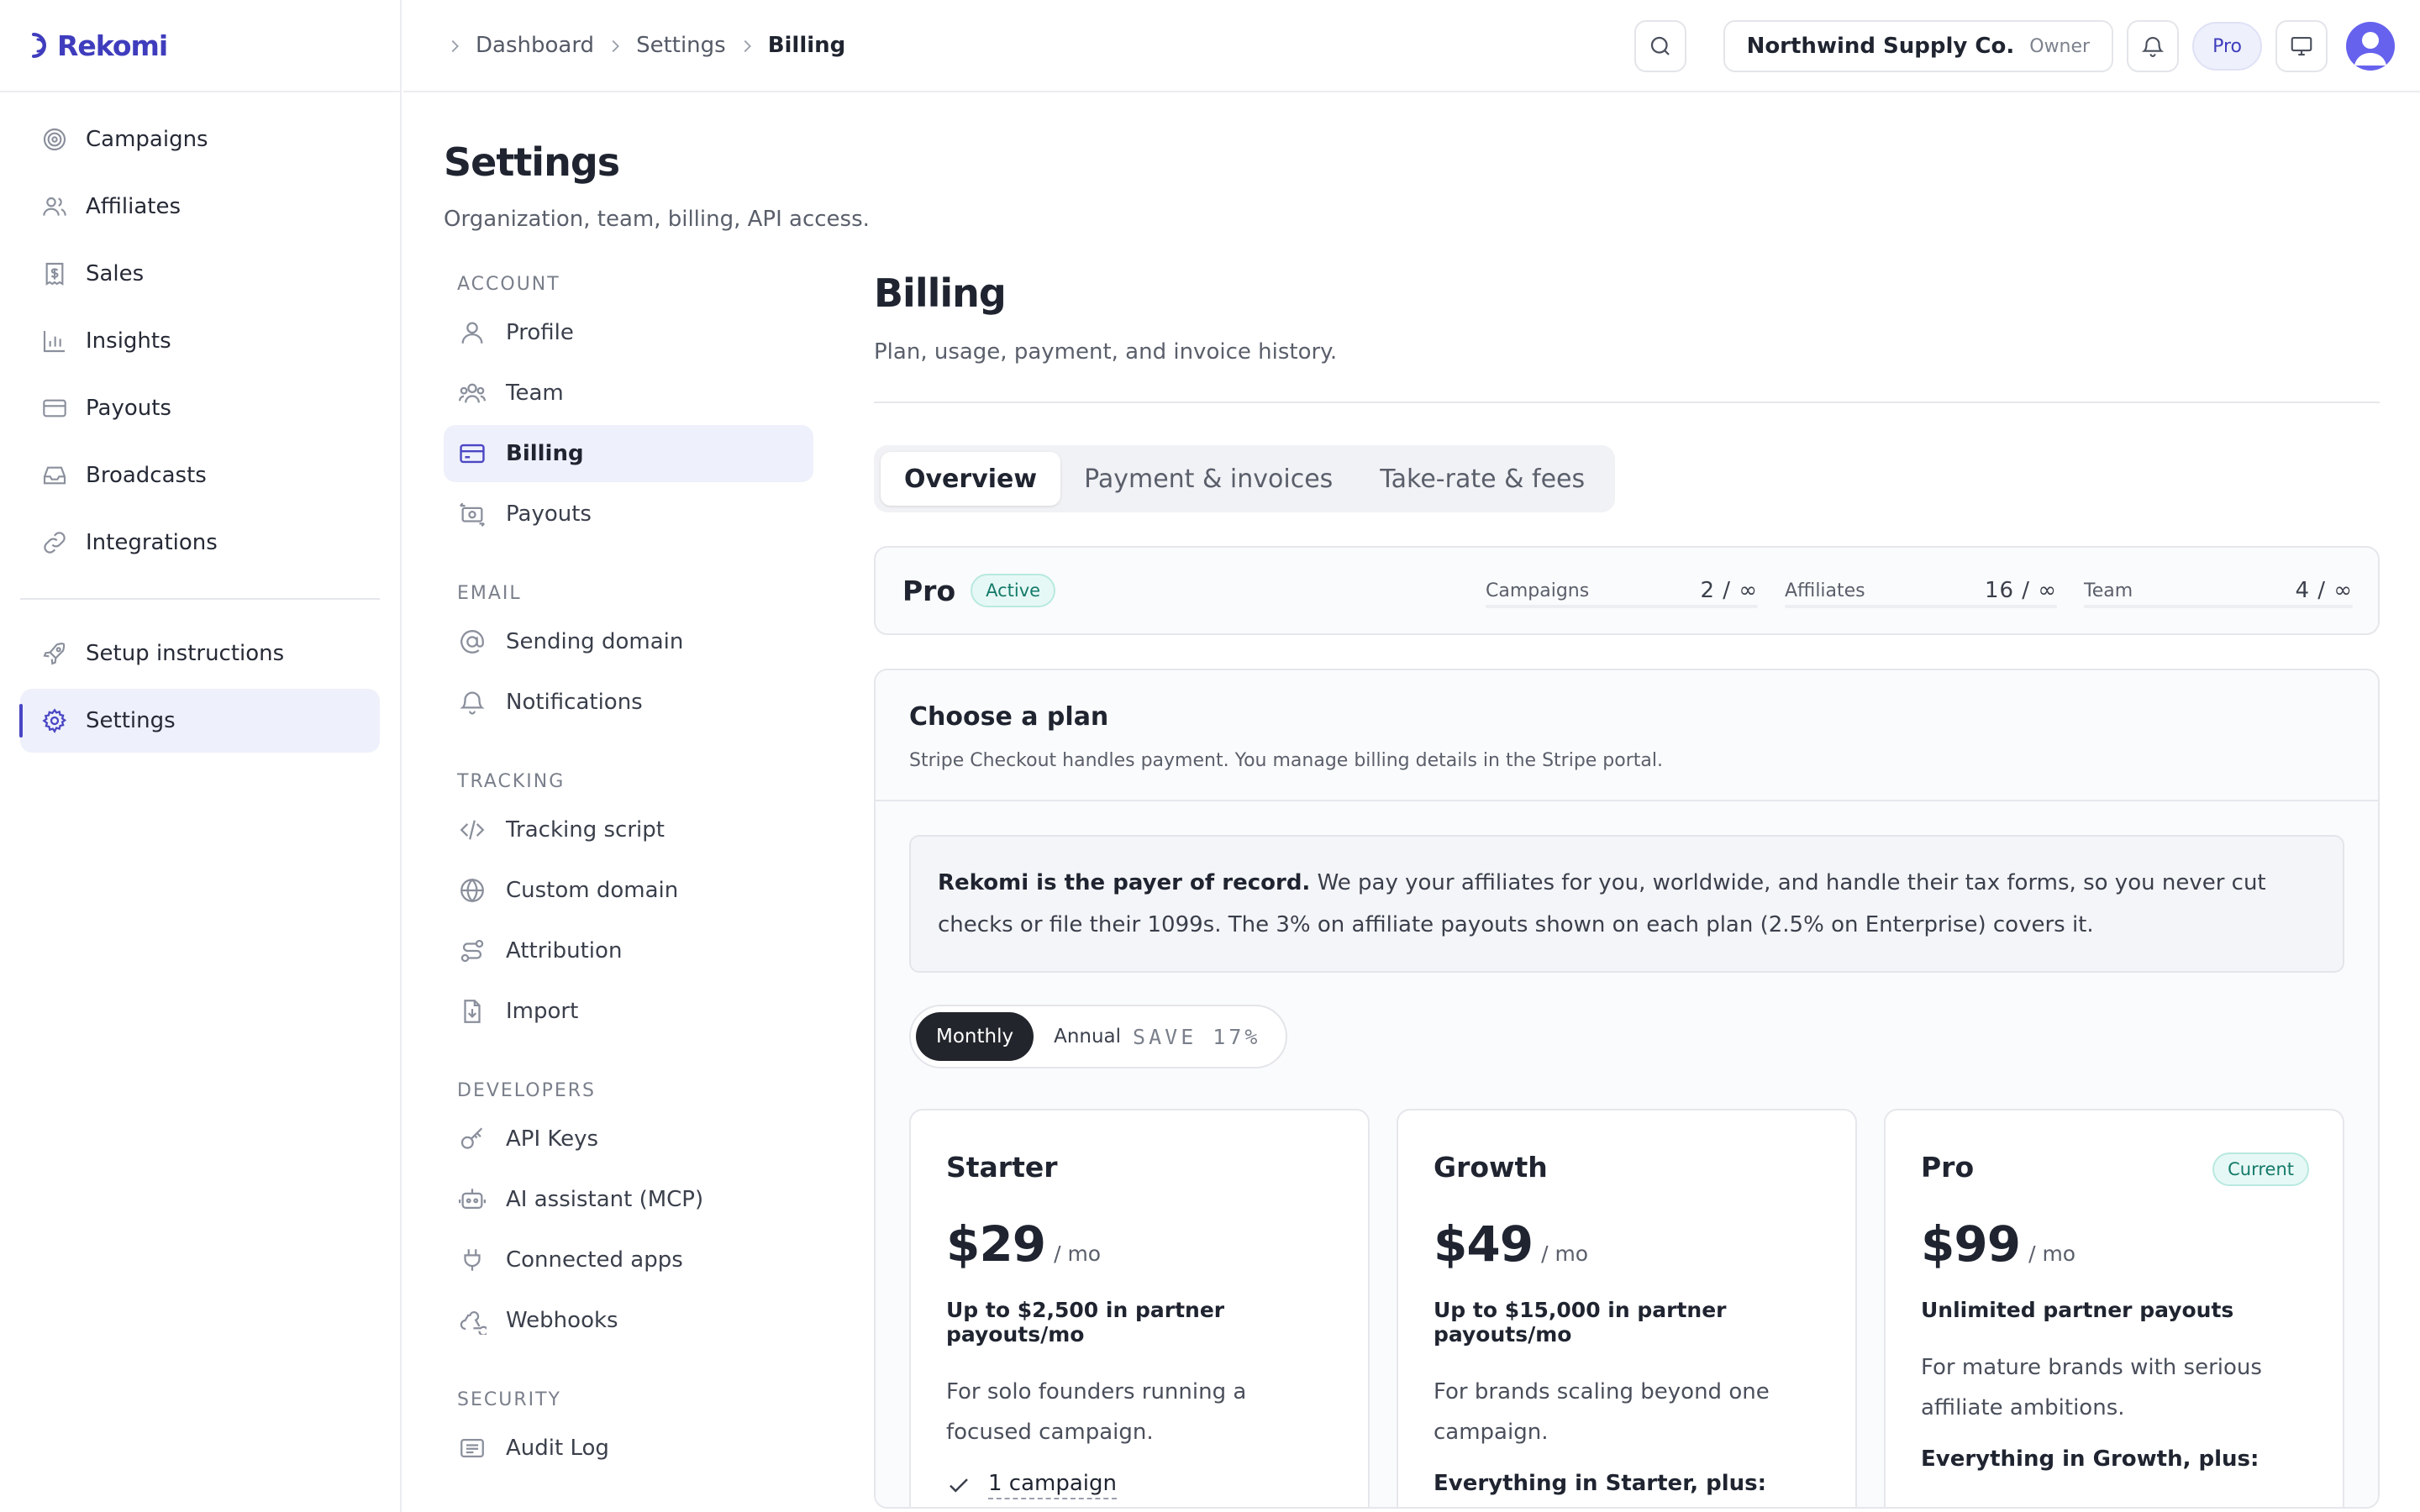 The image size is (2420, 1512). I want to click on settings-item-api-keys: API Keys, so click(628, 1139).